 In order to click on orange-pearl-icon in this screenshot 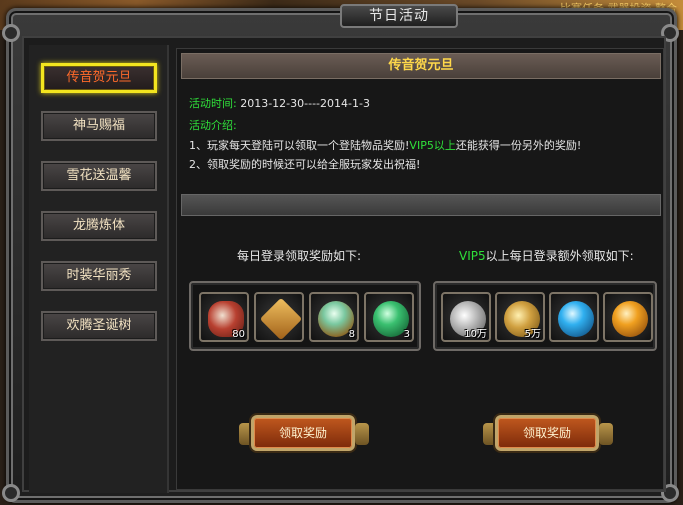, I will do `click(630, 319)`.